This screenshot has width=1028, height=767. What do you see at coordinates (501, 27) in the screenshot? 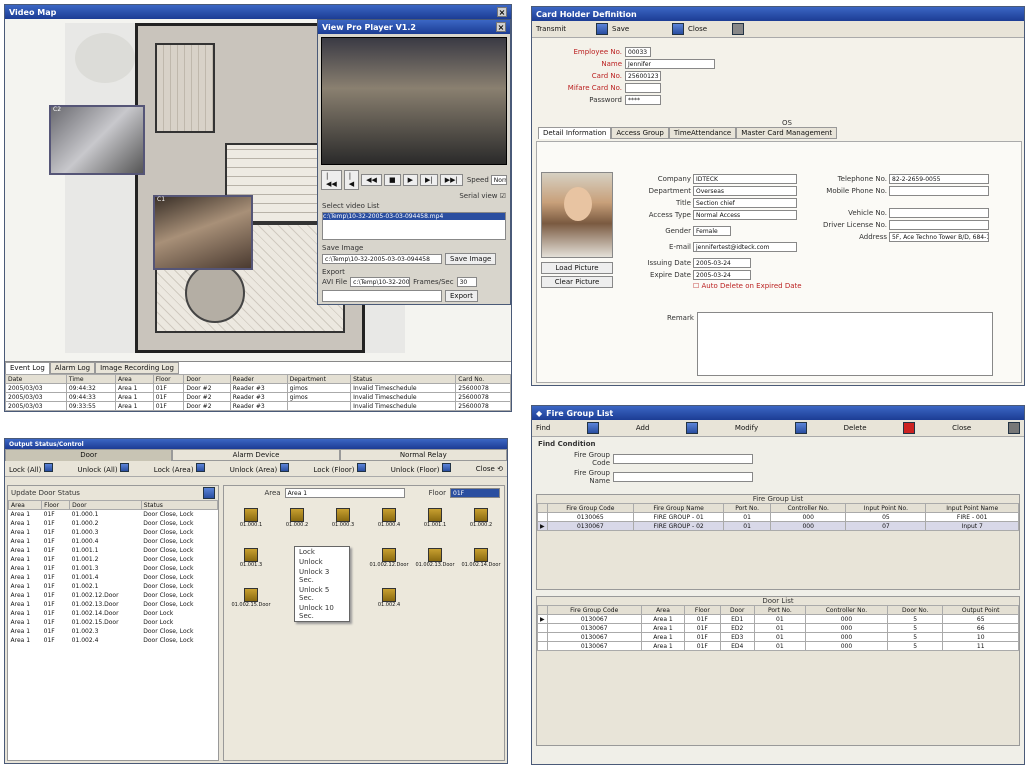
I see `close-icon: ×` at bounding box center [501, 27].